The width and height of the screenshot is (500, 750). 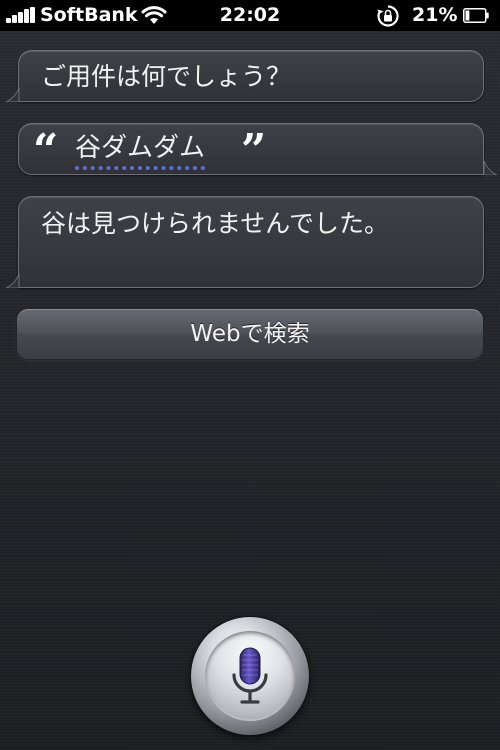 What do you see at coordinates (250, 15) in the screenshot?
I see `status-bar: SoftBank 22:02 21%` at bounding box center [250, 15].